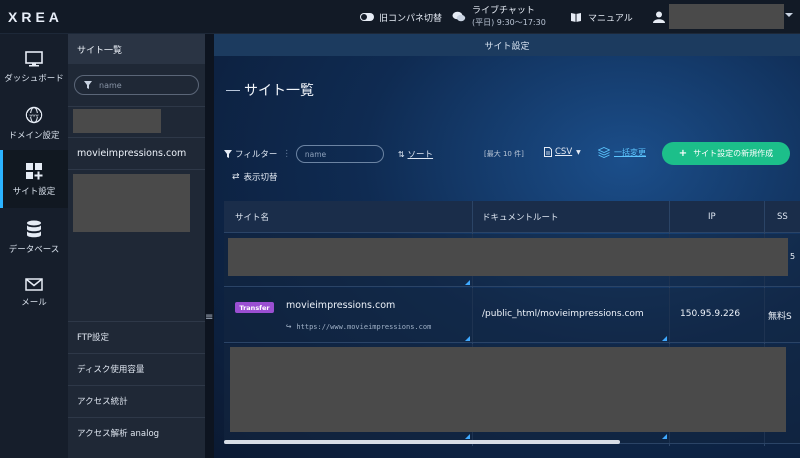 The image size is (800, 458). I want to click on row-site-name: movieimpressions.com, so click(340, 305).